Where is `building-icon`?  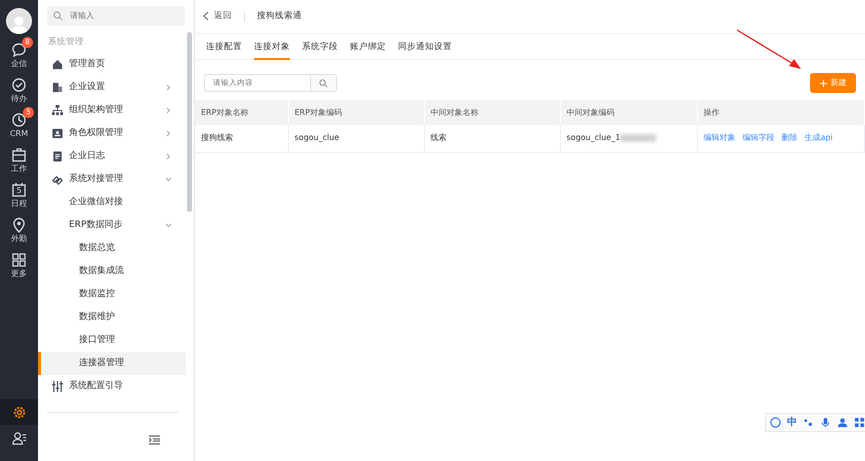 building-icon is located at coordinates (57, 87).